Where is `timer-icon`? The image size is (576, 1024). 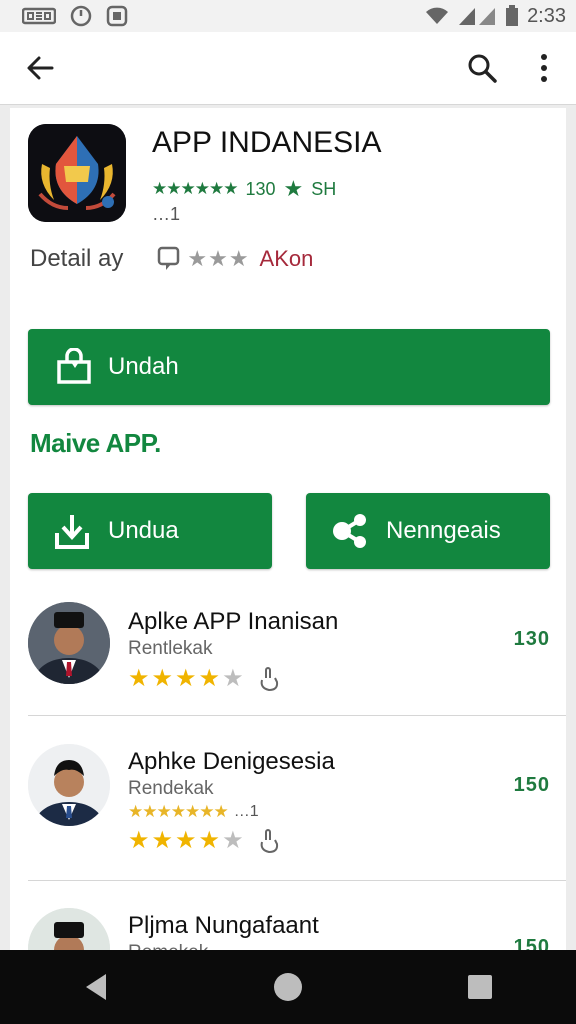
timer-icon is located at coordinates (81, 16).